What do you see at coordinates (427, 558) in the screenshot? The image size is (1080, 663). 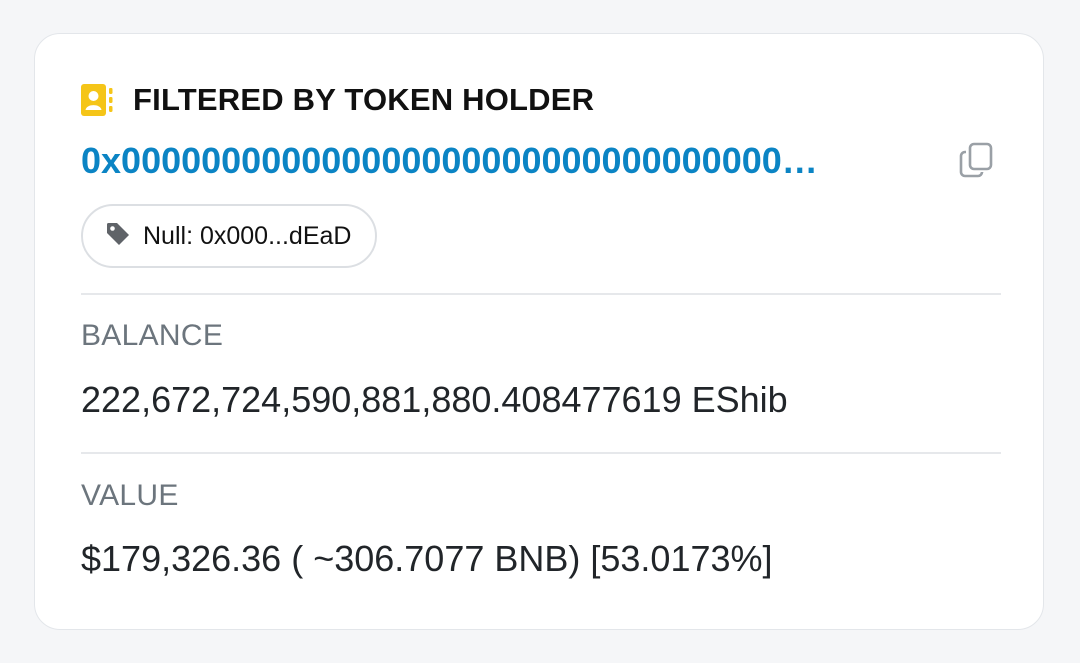 I see `value-amount: $179,326.36 ( ~306.7077 BNB) [53.0173%]` at bounding box center [427, 558].